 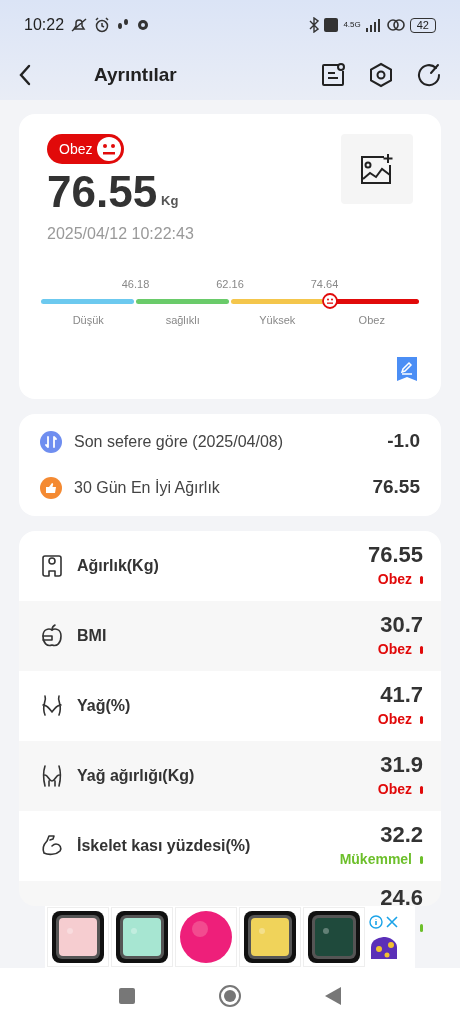 What do you see at coordinates (135, 74) in the screenshot?
I see `page-title: Ayrıntılar` at bounding box center [135, 74].